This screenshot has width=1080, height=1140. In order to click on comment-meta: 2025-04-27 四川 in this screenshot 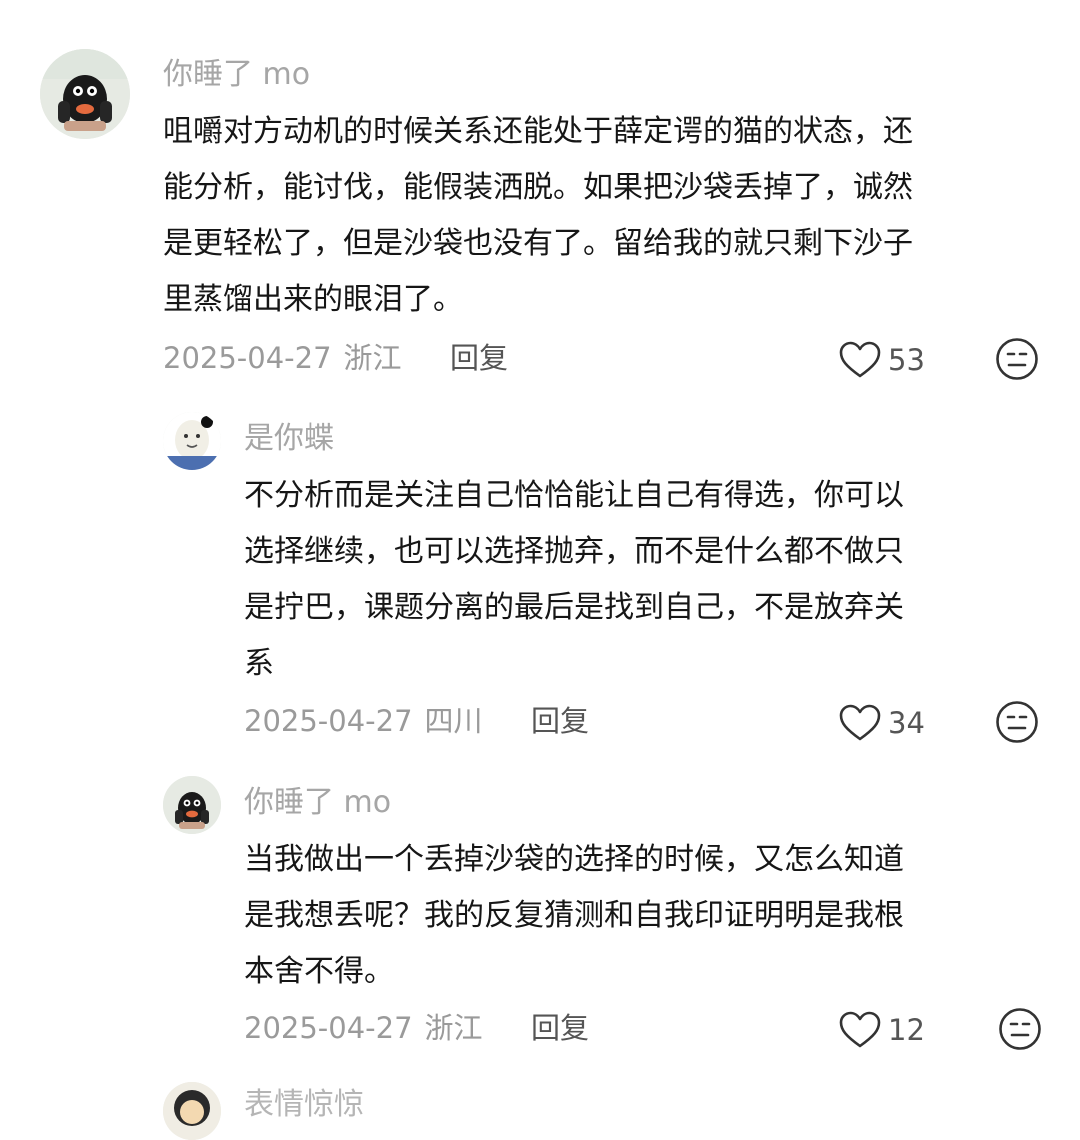, I will do `click(363, 721)`.